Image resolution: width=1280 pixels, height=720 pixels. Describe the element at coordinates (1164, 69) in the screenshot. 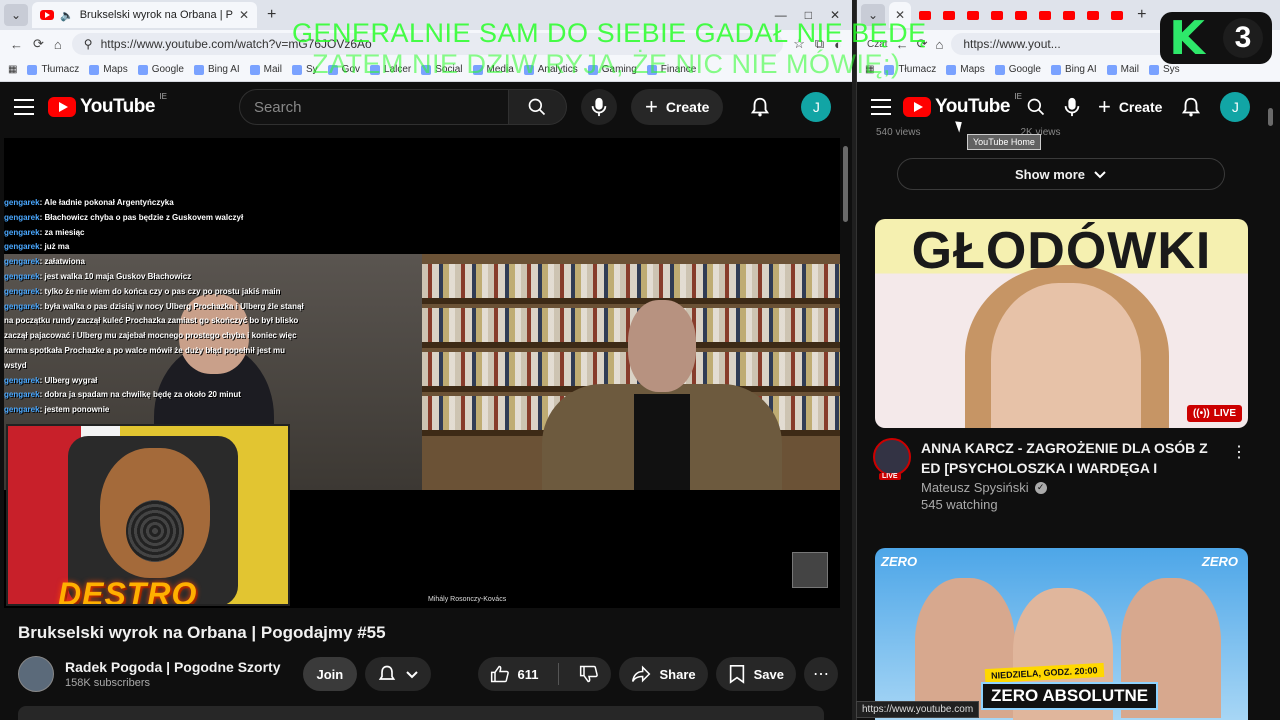

I see `bookmark-item: Sys` at that location.